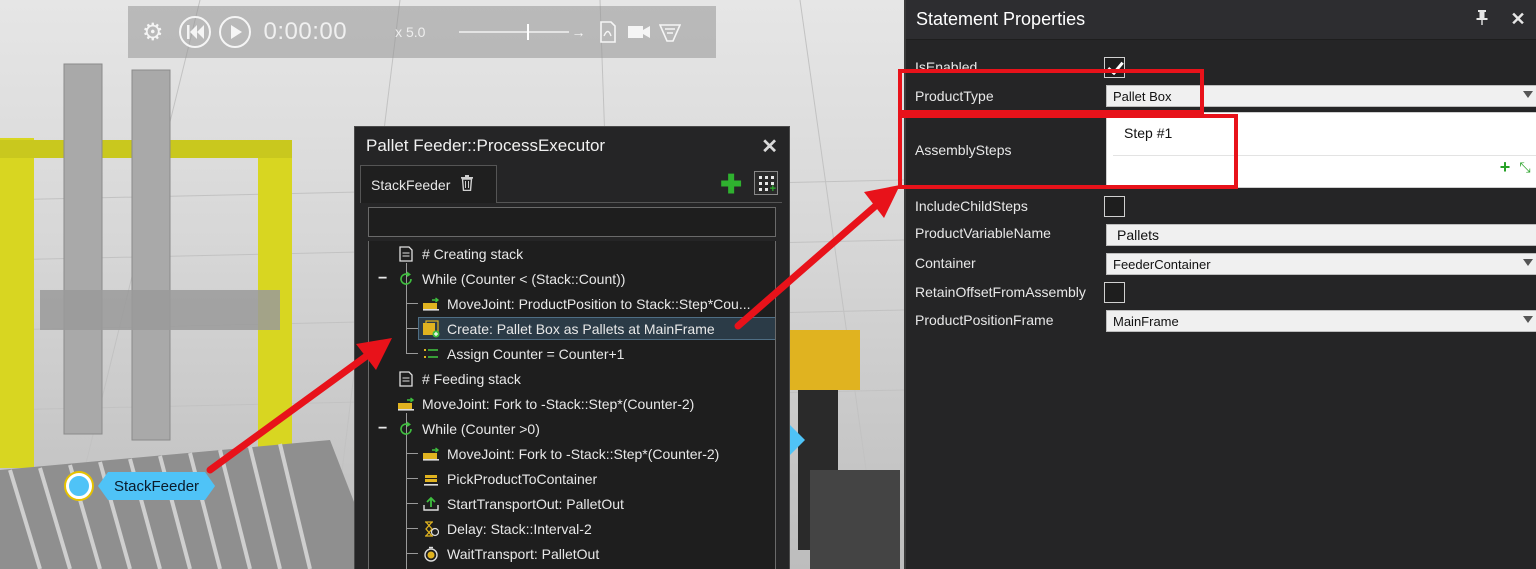 The width and height of the screenshot is (1536, 569). Describe the element at coordinates (524, 278) in the screenshot. I see `tree-row-label: While (Counter < (Stack::Count))` at that location.